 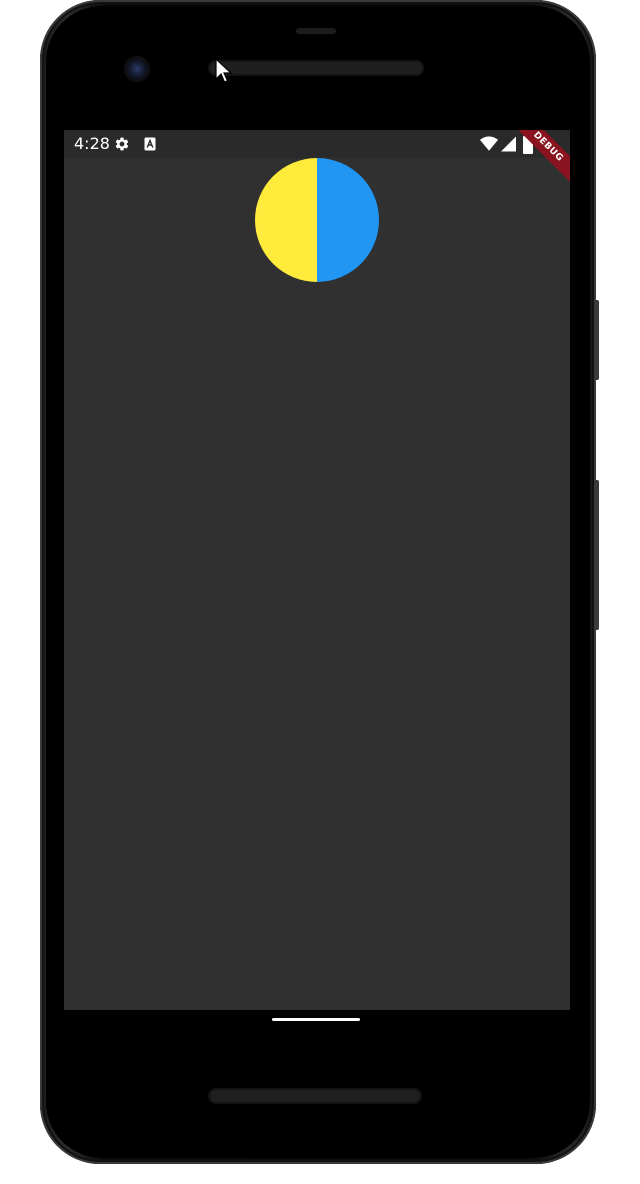 I want to click on pie-segment-yellow, so click(x=286, y=220).